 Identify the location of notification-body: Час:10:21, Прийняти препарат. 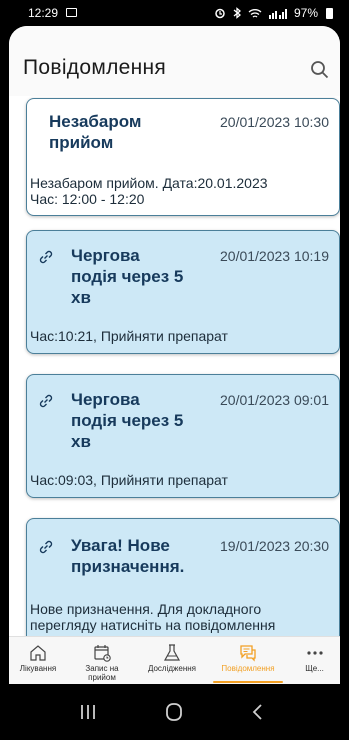
(129, 336).